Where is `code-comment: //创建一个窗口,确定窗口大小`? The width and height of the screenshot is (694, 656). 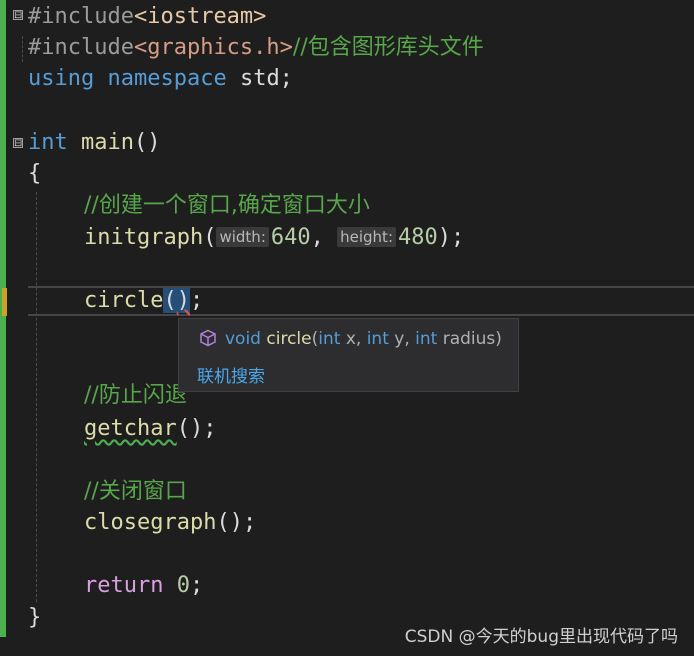 code-comment: //创建一个窗口,确定窗口大小 is located at coordinates (227, 205).